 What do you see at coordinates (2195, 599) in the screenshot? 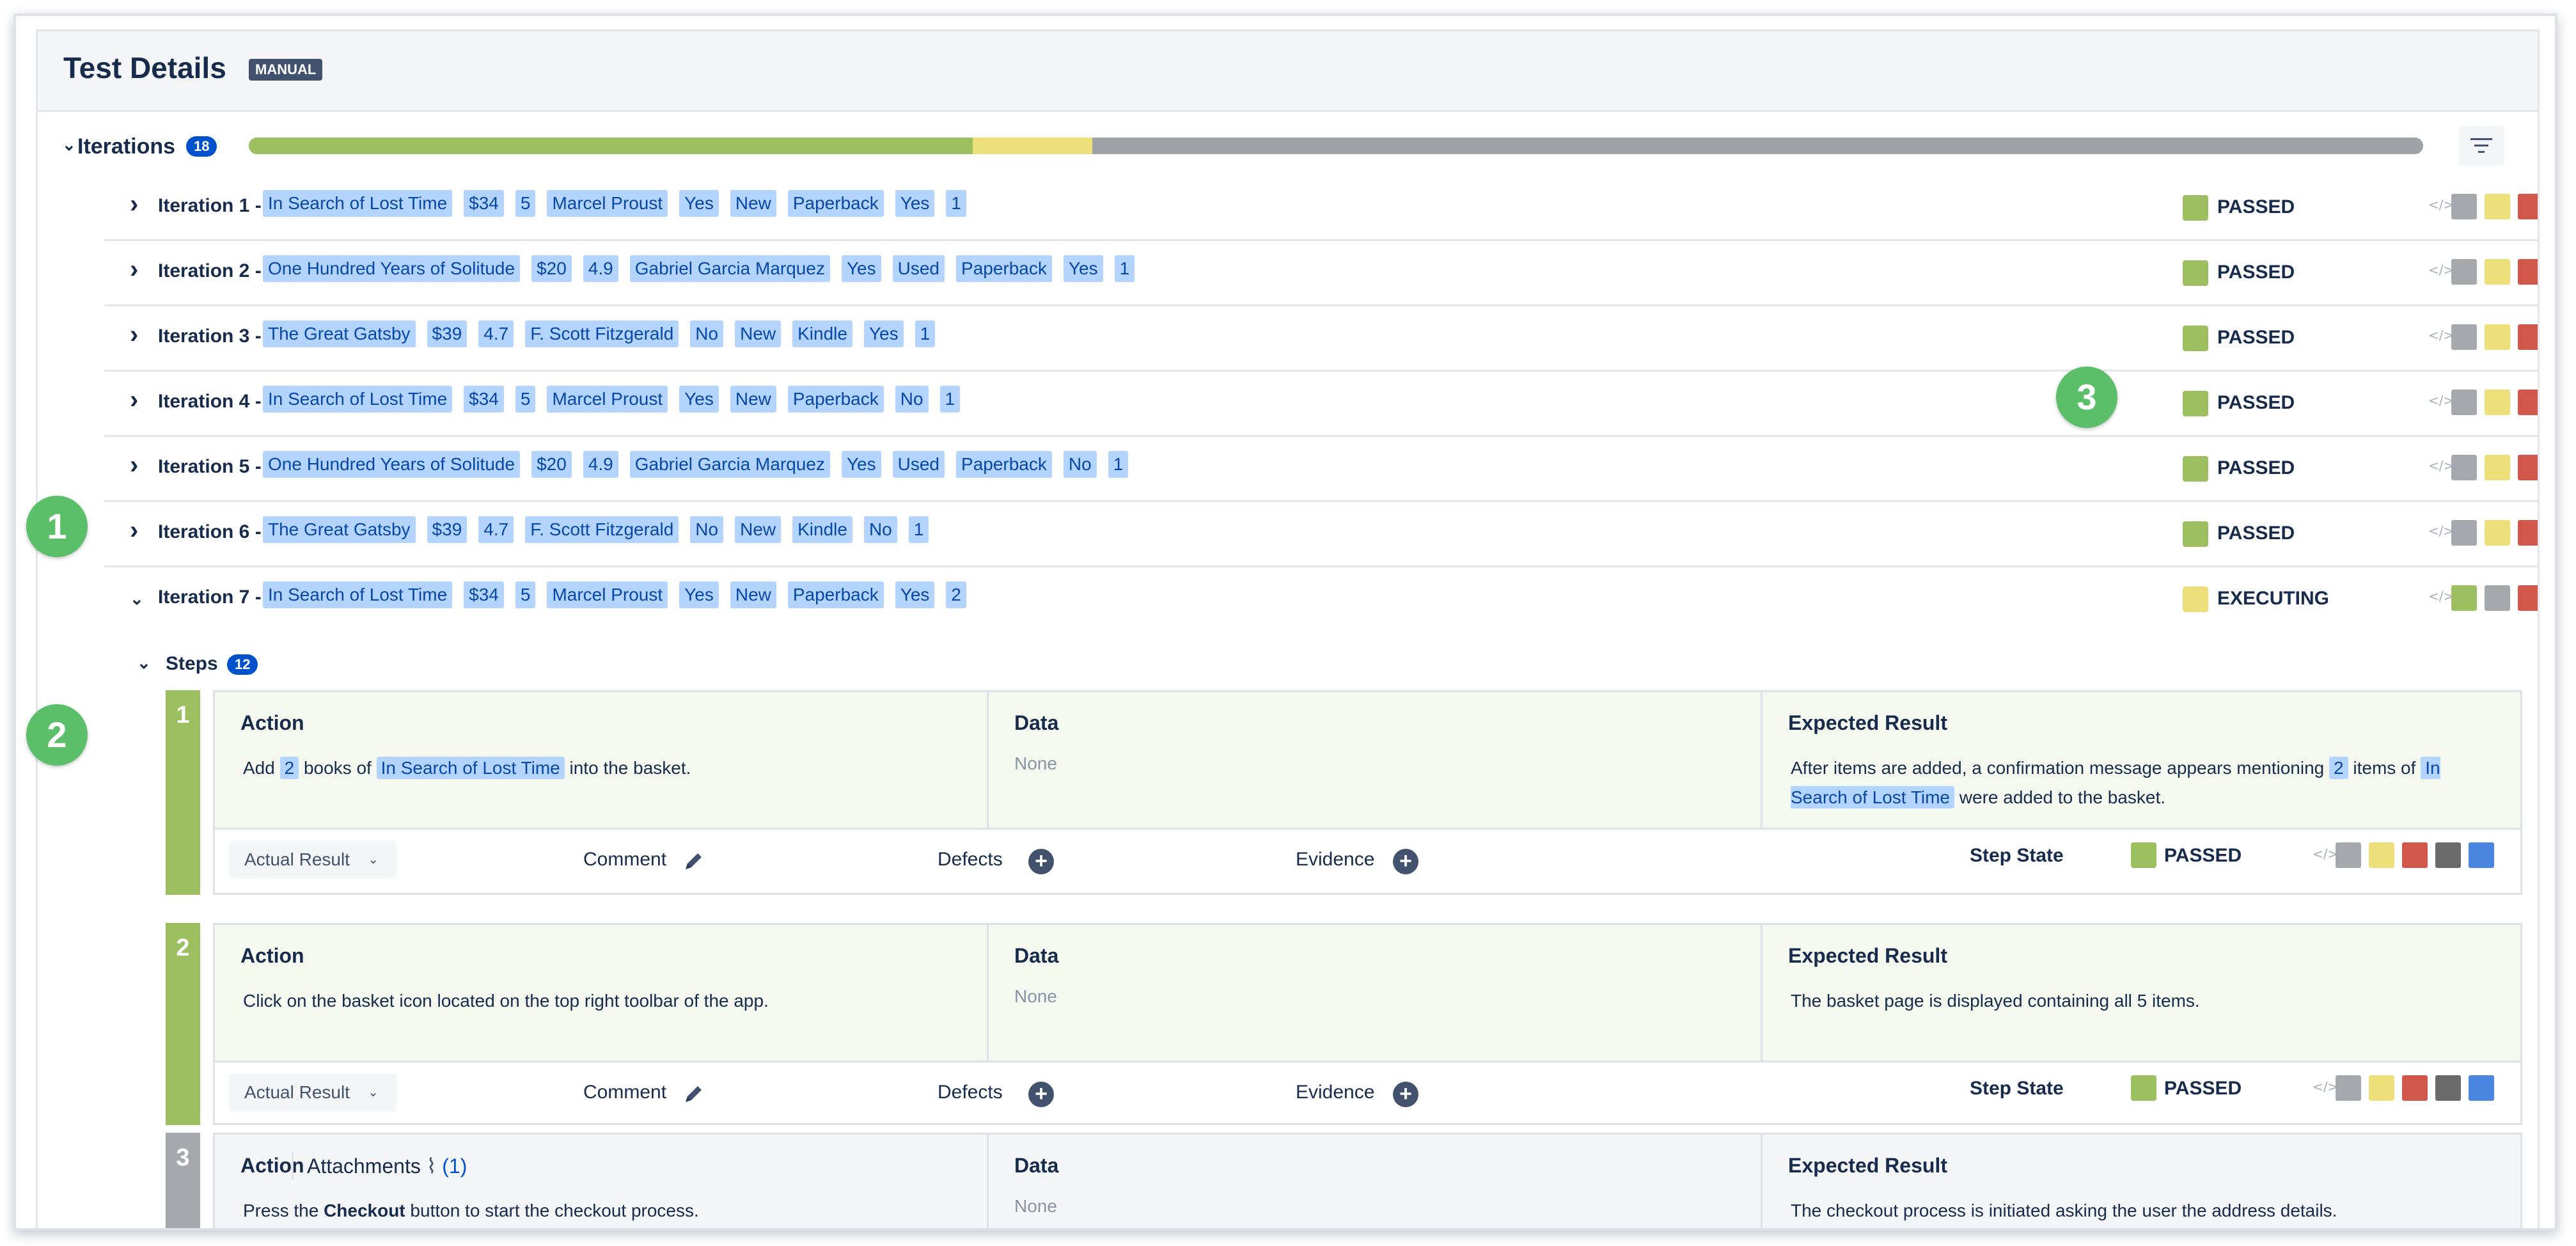
I see `status-color-swatch` at bounding box center [2195, 599].